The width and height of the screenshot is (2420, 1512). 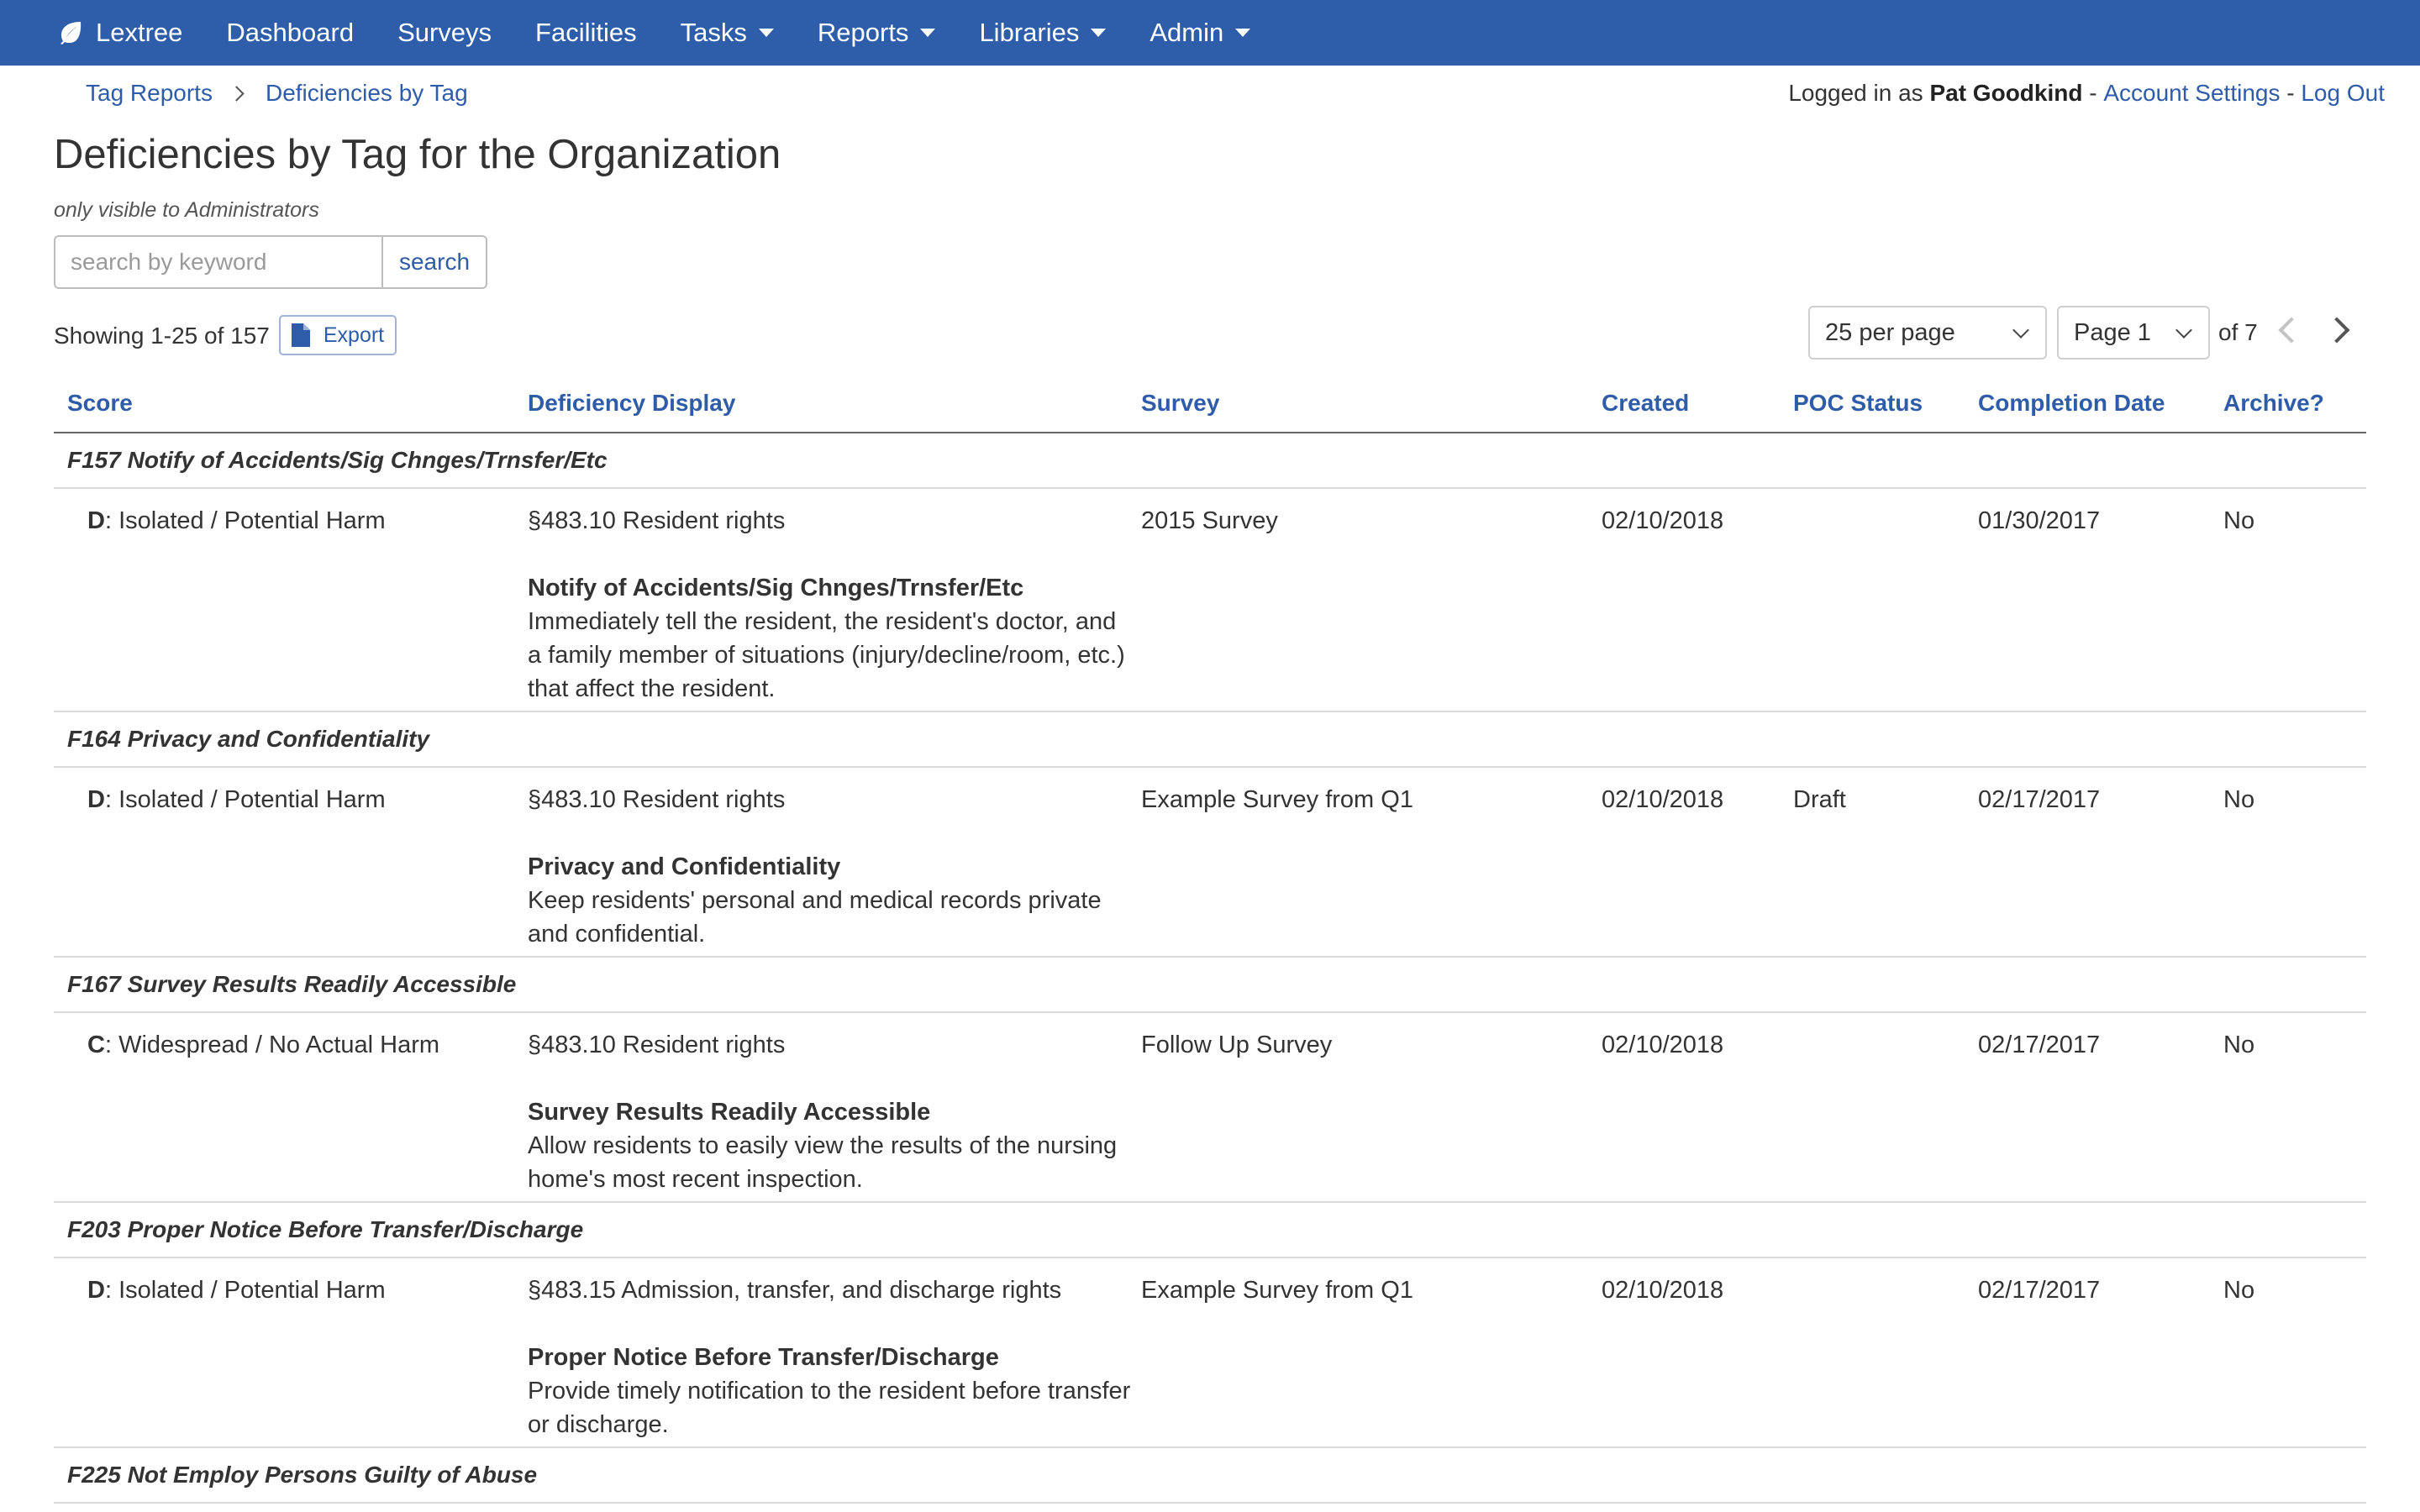 What do you see at coordinates (2006, 93) in the screenshot?
I see `user-name: Pat Goodkind` at bounding box center [2006, 93].